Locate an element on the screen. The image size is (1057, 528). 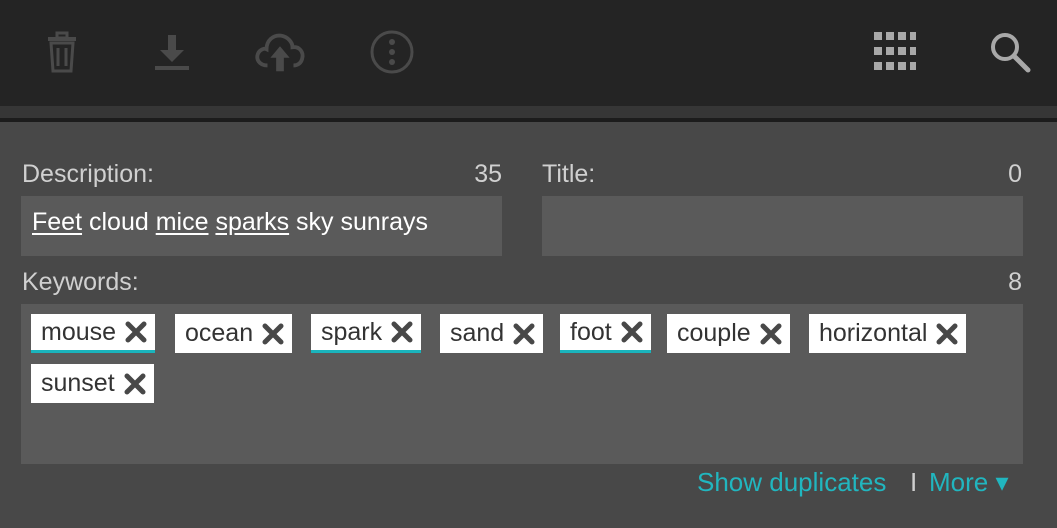
description-word: sky is located at coordinates (315, 222).